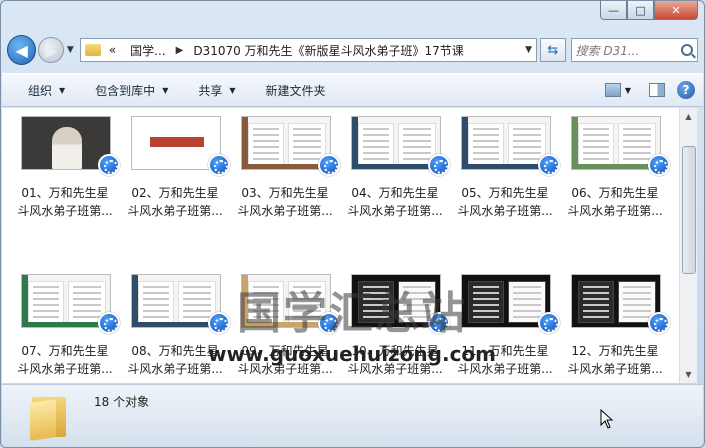 The width and height of the screenshot is (705, 448). Describe the element at coordinates (175, 351) in the screenshot. I see `file-name-line1: 08、万和先生星` at that location.